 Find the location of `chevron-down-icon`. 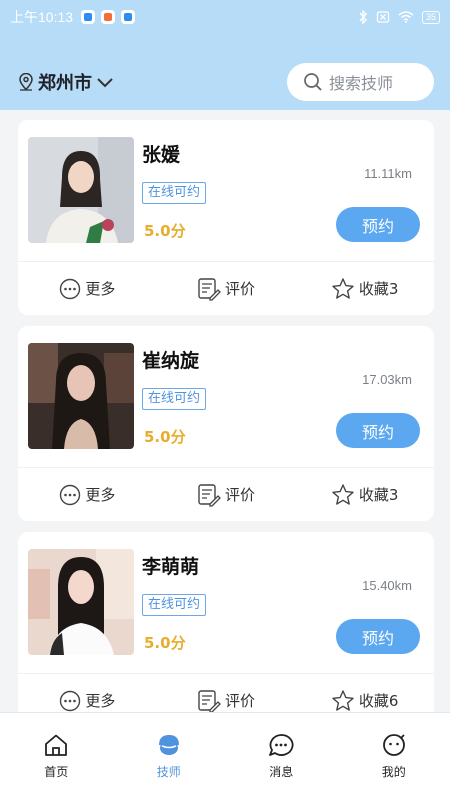

chevron-down-icon is located at coordinates (105, 83).